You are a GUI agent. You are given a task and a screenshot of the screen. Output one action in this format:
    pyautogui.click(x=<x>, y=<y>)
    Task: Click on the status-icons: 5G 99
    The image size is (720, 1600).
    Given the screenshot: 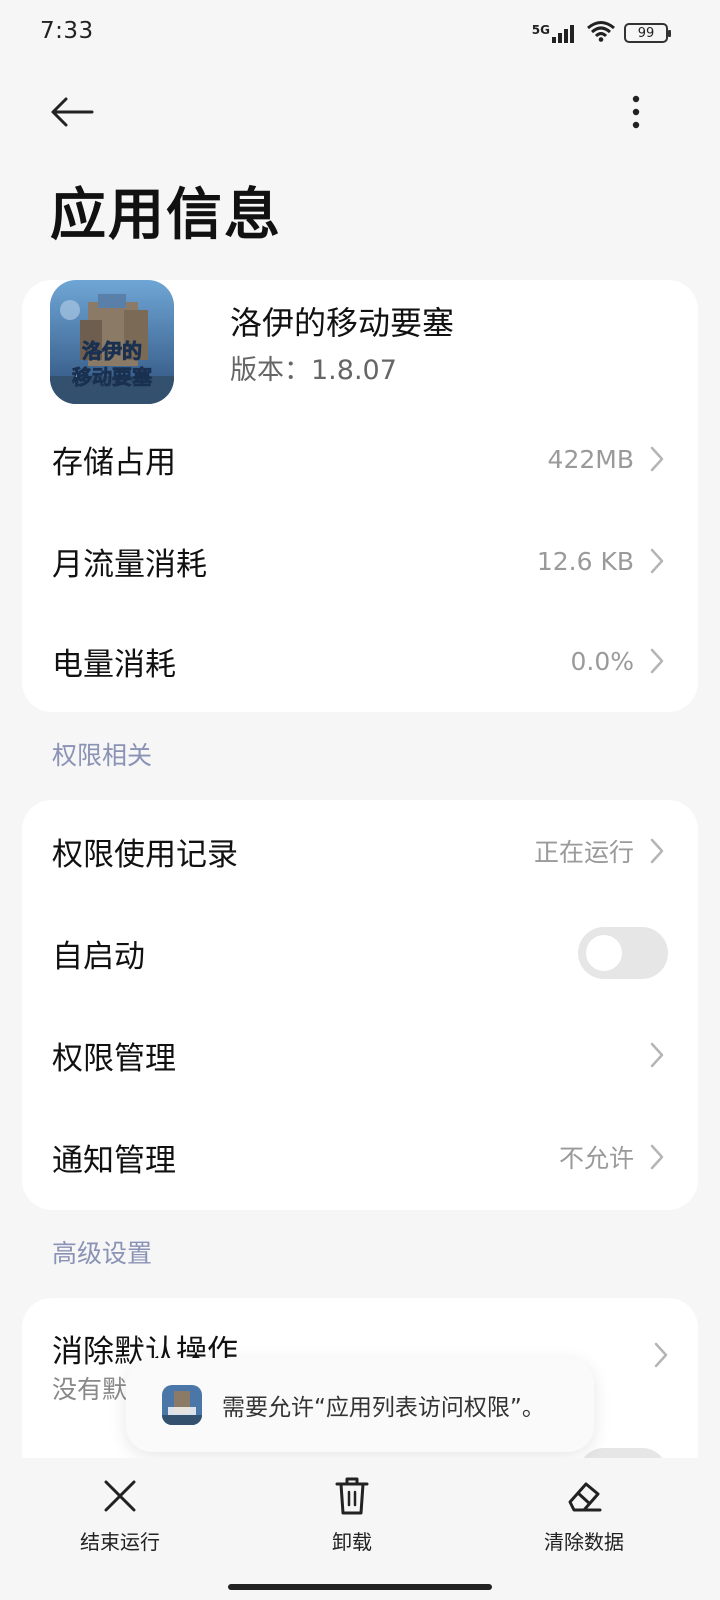 What is the action you would take?
    pyautogui.click(x=601, y=33)
    